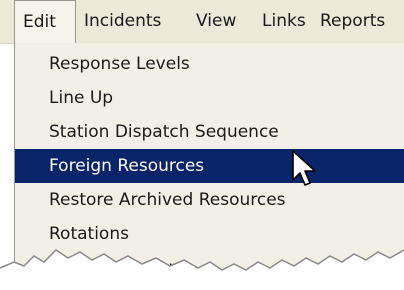 The image size is (404, 290). Describe the element at coordinates (202, 269) in the screenshot. I see `torn-paper-edge` at that location.